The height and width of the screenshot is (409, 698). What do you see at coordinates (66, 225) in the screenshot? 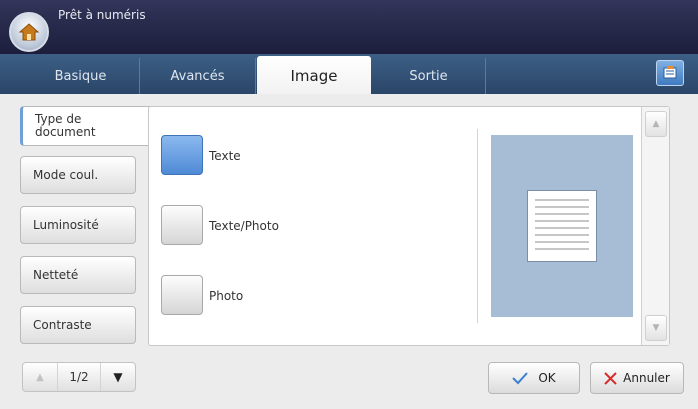
I see `sidebar-item-label: Luminosité` at bounding box center [66, 225].